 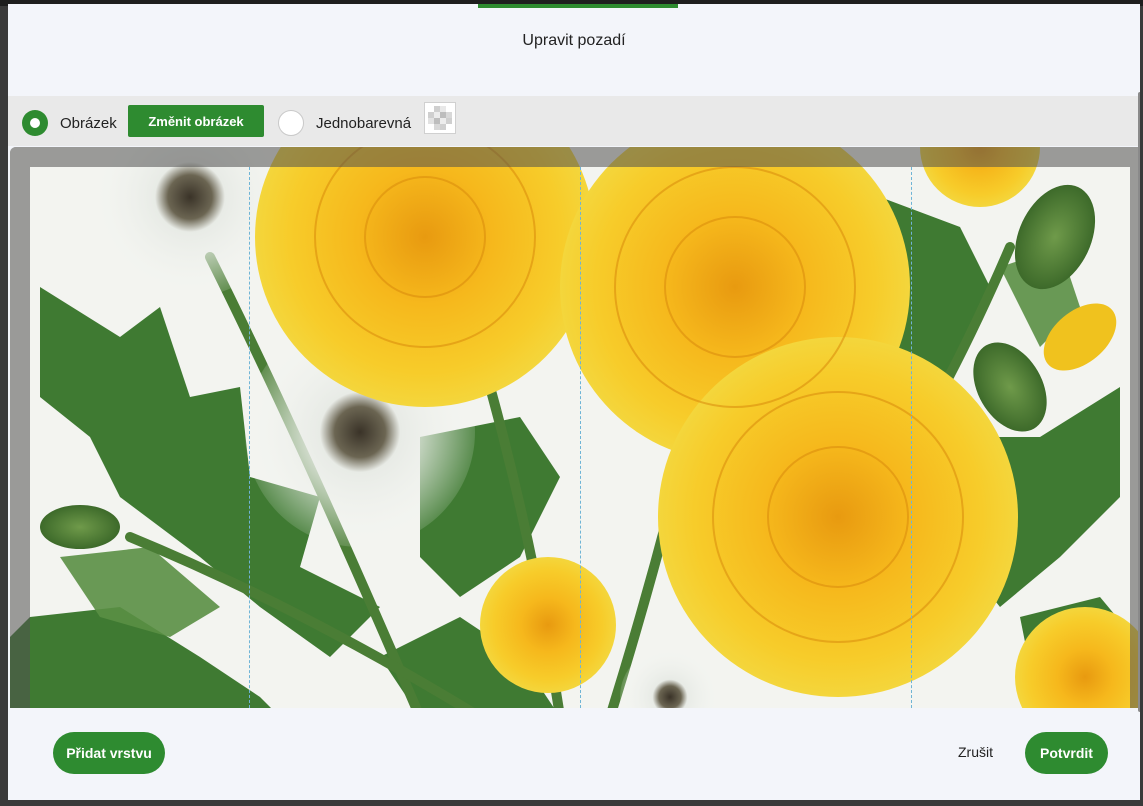 What do you see at coordinates (1066, 753) in the screenshot?
I see `confirm-button: Potvrdit` at bounding box center [1066, 753].